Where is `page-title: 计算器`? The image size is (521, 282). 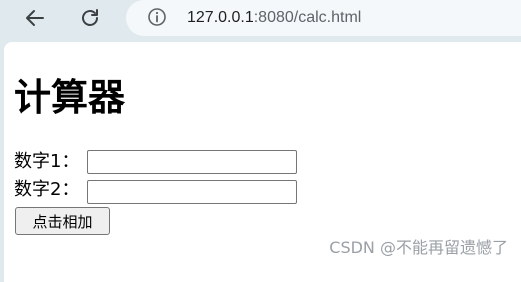
page-title: 计算器 is located at coordinates (69, 97).